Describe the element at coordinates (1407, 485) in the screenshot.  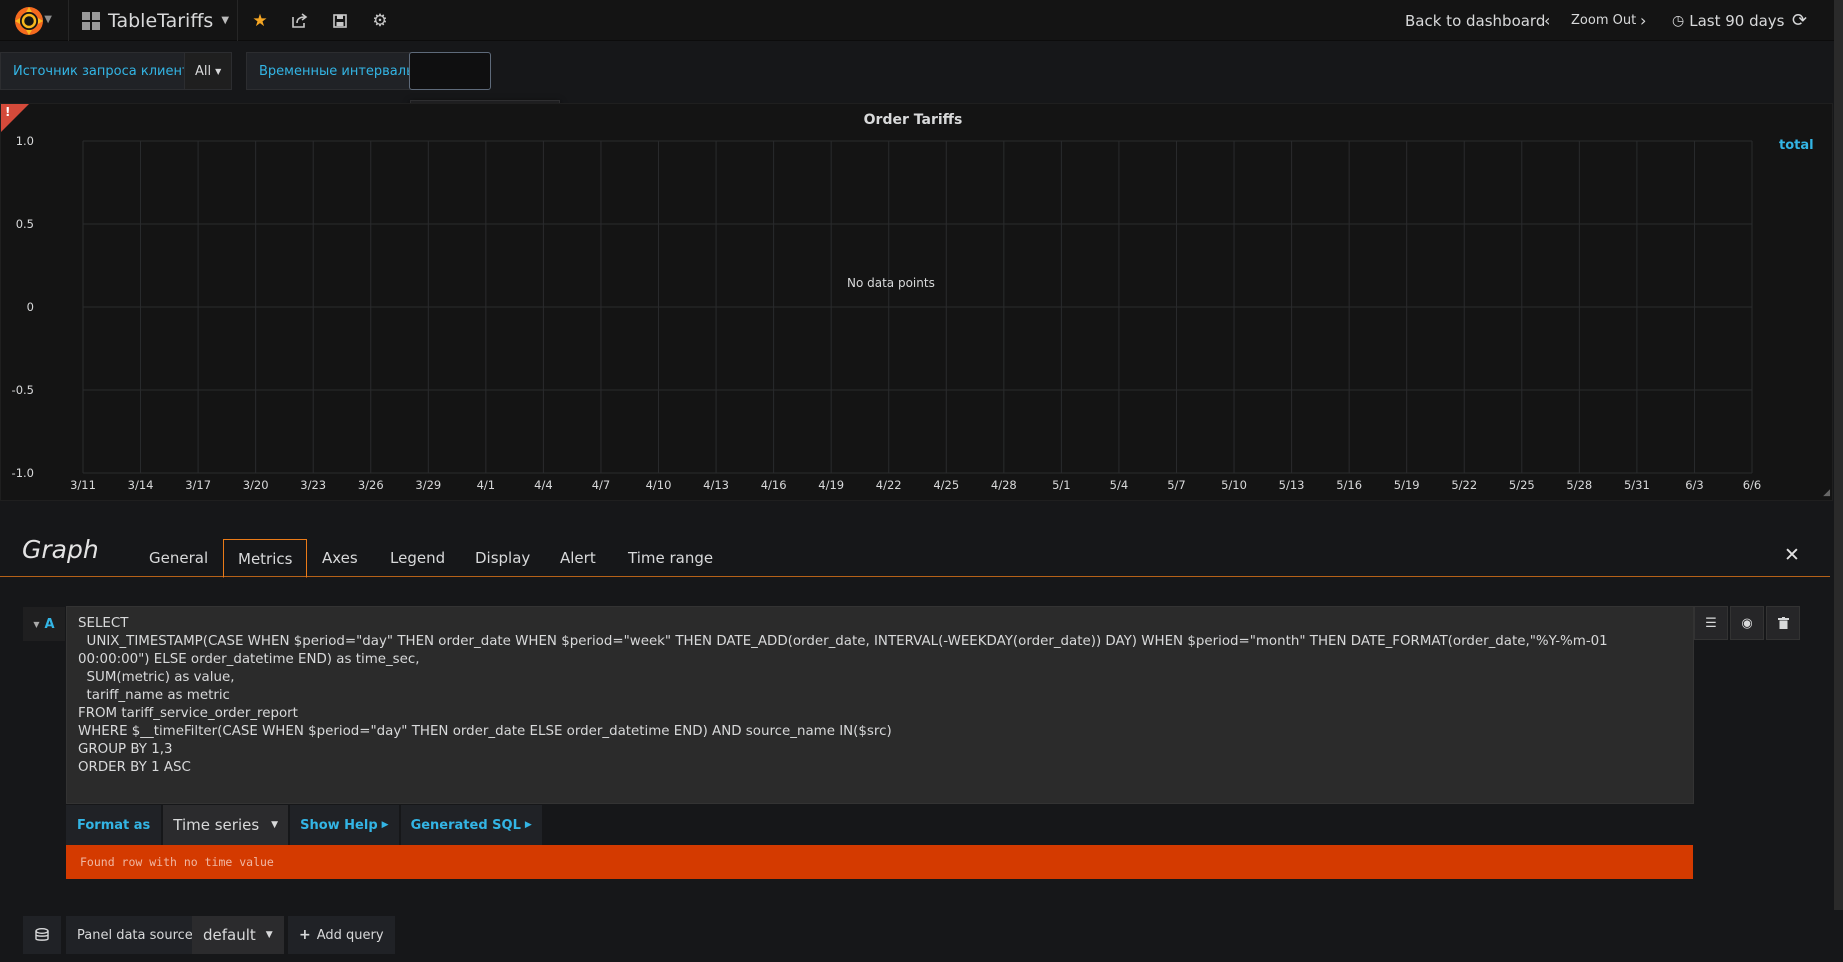
I see `x-tick-label: 5/19` at that location.